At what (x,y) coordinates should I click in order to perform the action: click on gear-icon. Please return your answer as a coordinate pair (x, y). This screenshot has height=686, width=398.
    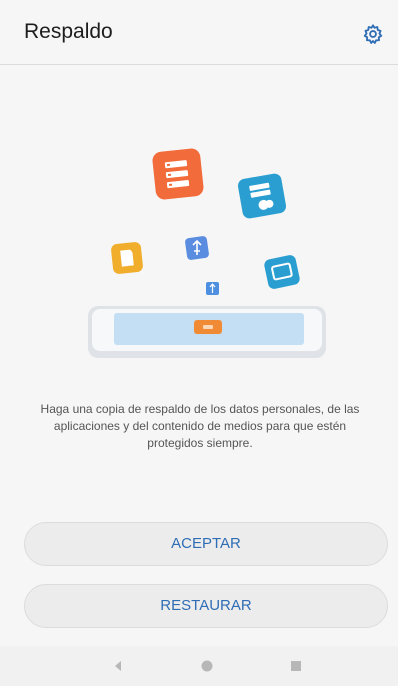
    Looking at the image, I should click on (373, 34).